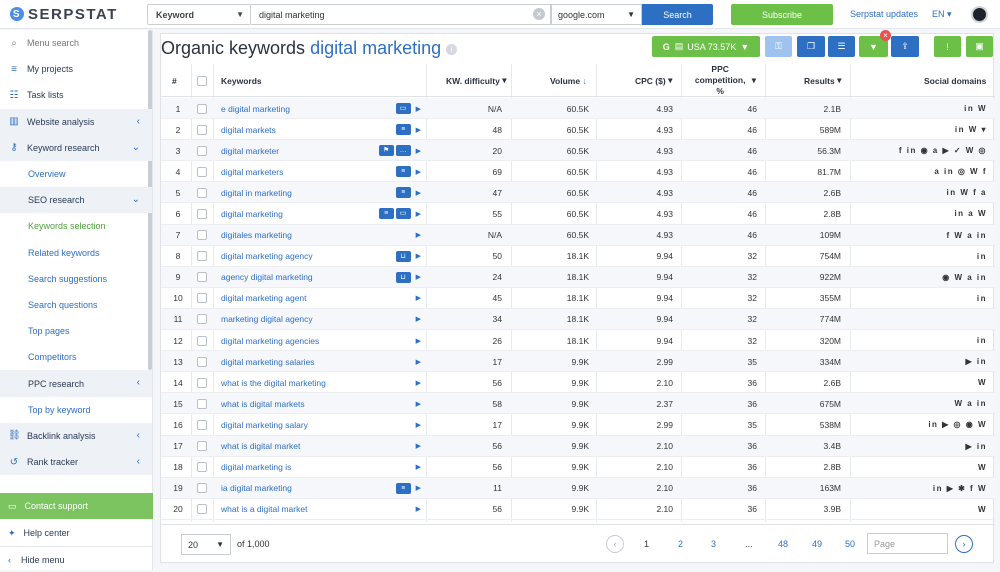 The image size is (1000, 572). Describe the element at coordinates (241, 80) in the screenshot. I see `col-keywords: Keywords` at that location.